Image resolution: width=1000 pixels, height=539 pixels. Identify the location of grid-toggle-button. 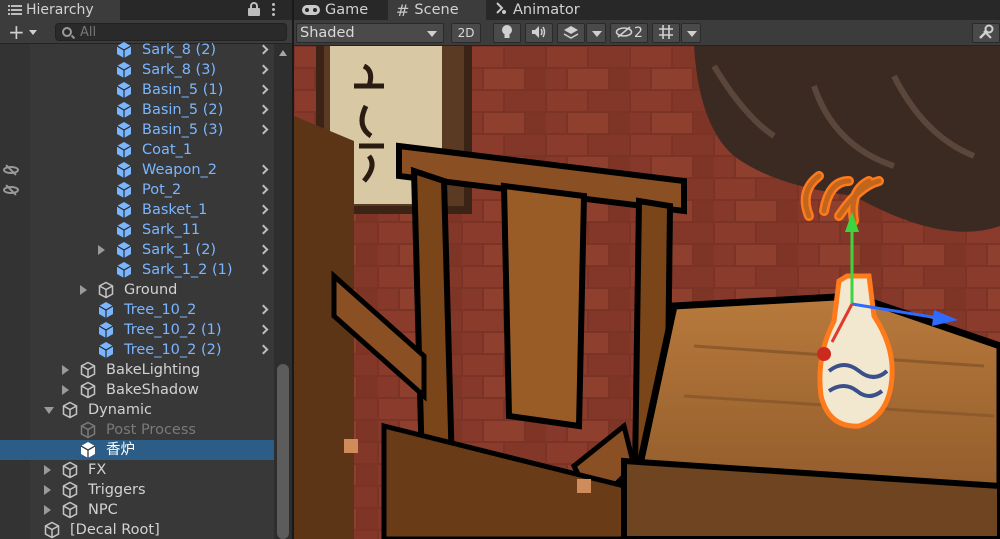
(666, 33).